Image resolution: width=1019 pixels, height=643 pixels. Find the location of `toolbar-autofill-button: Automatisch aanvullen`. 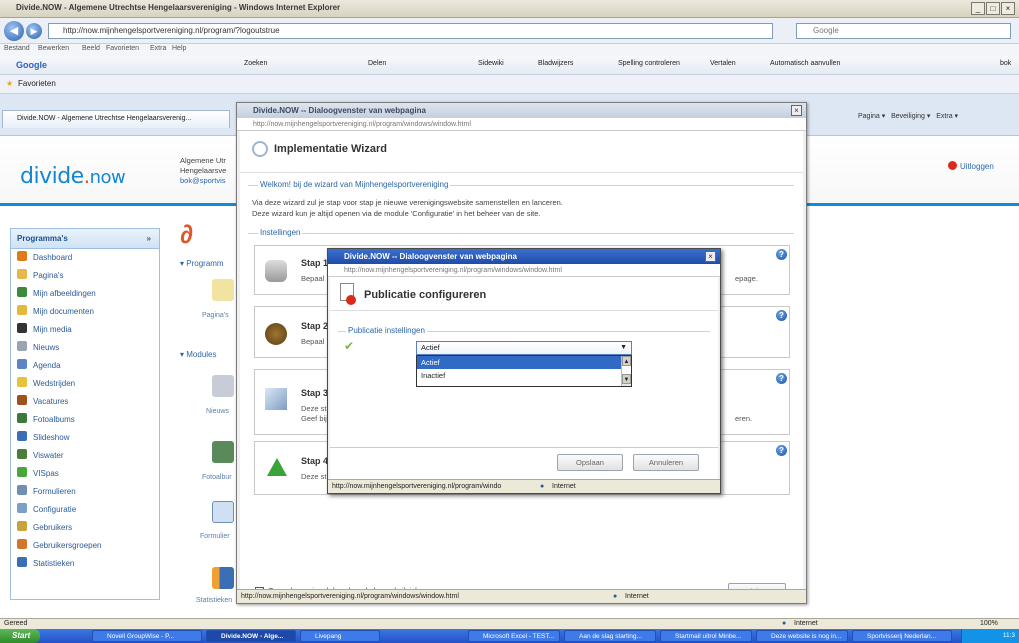

toolbar-autofill-button: Automatisch aanvullen is located at coordinates (805, 63).